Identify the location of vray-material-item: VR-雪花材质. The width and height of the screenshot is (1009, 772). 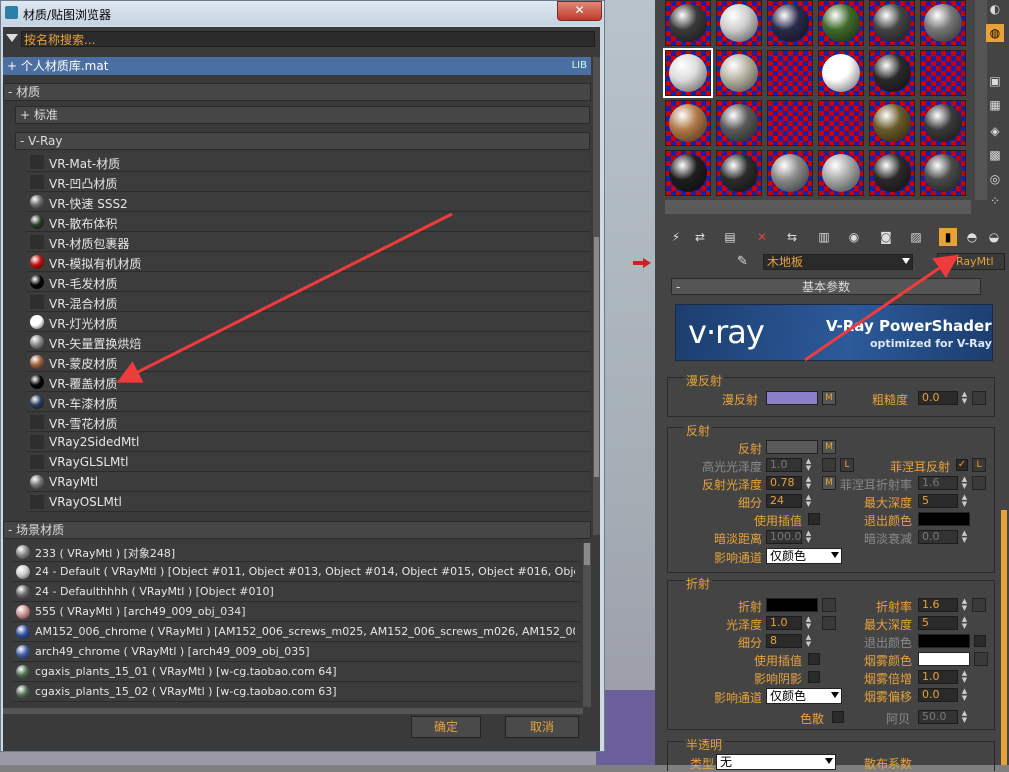
(308, 422).